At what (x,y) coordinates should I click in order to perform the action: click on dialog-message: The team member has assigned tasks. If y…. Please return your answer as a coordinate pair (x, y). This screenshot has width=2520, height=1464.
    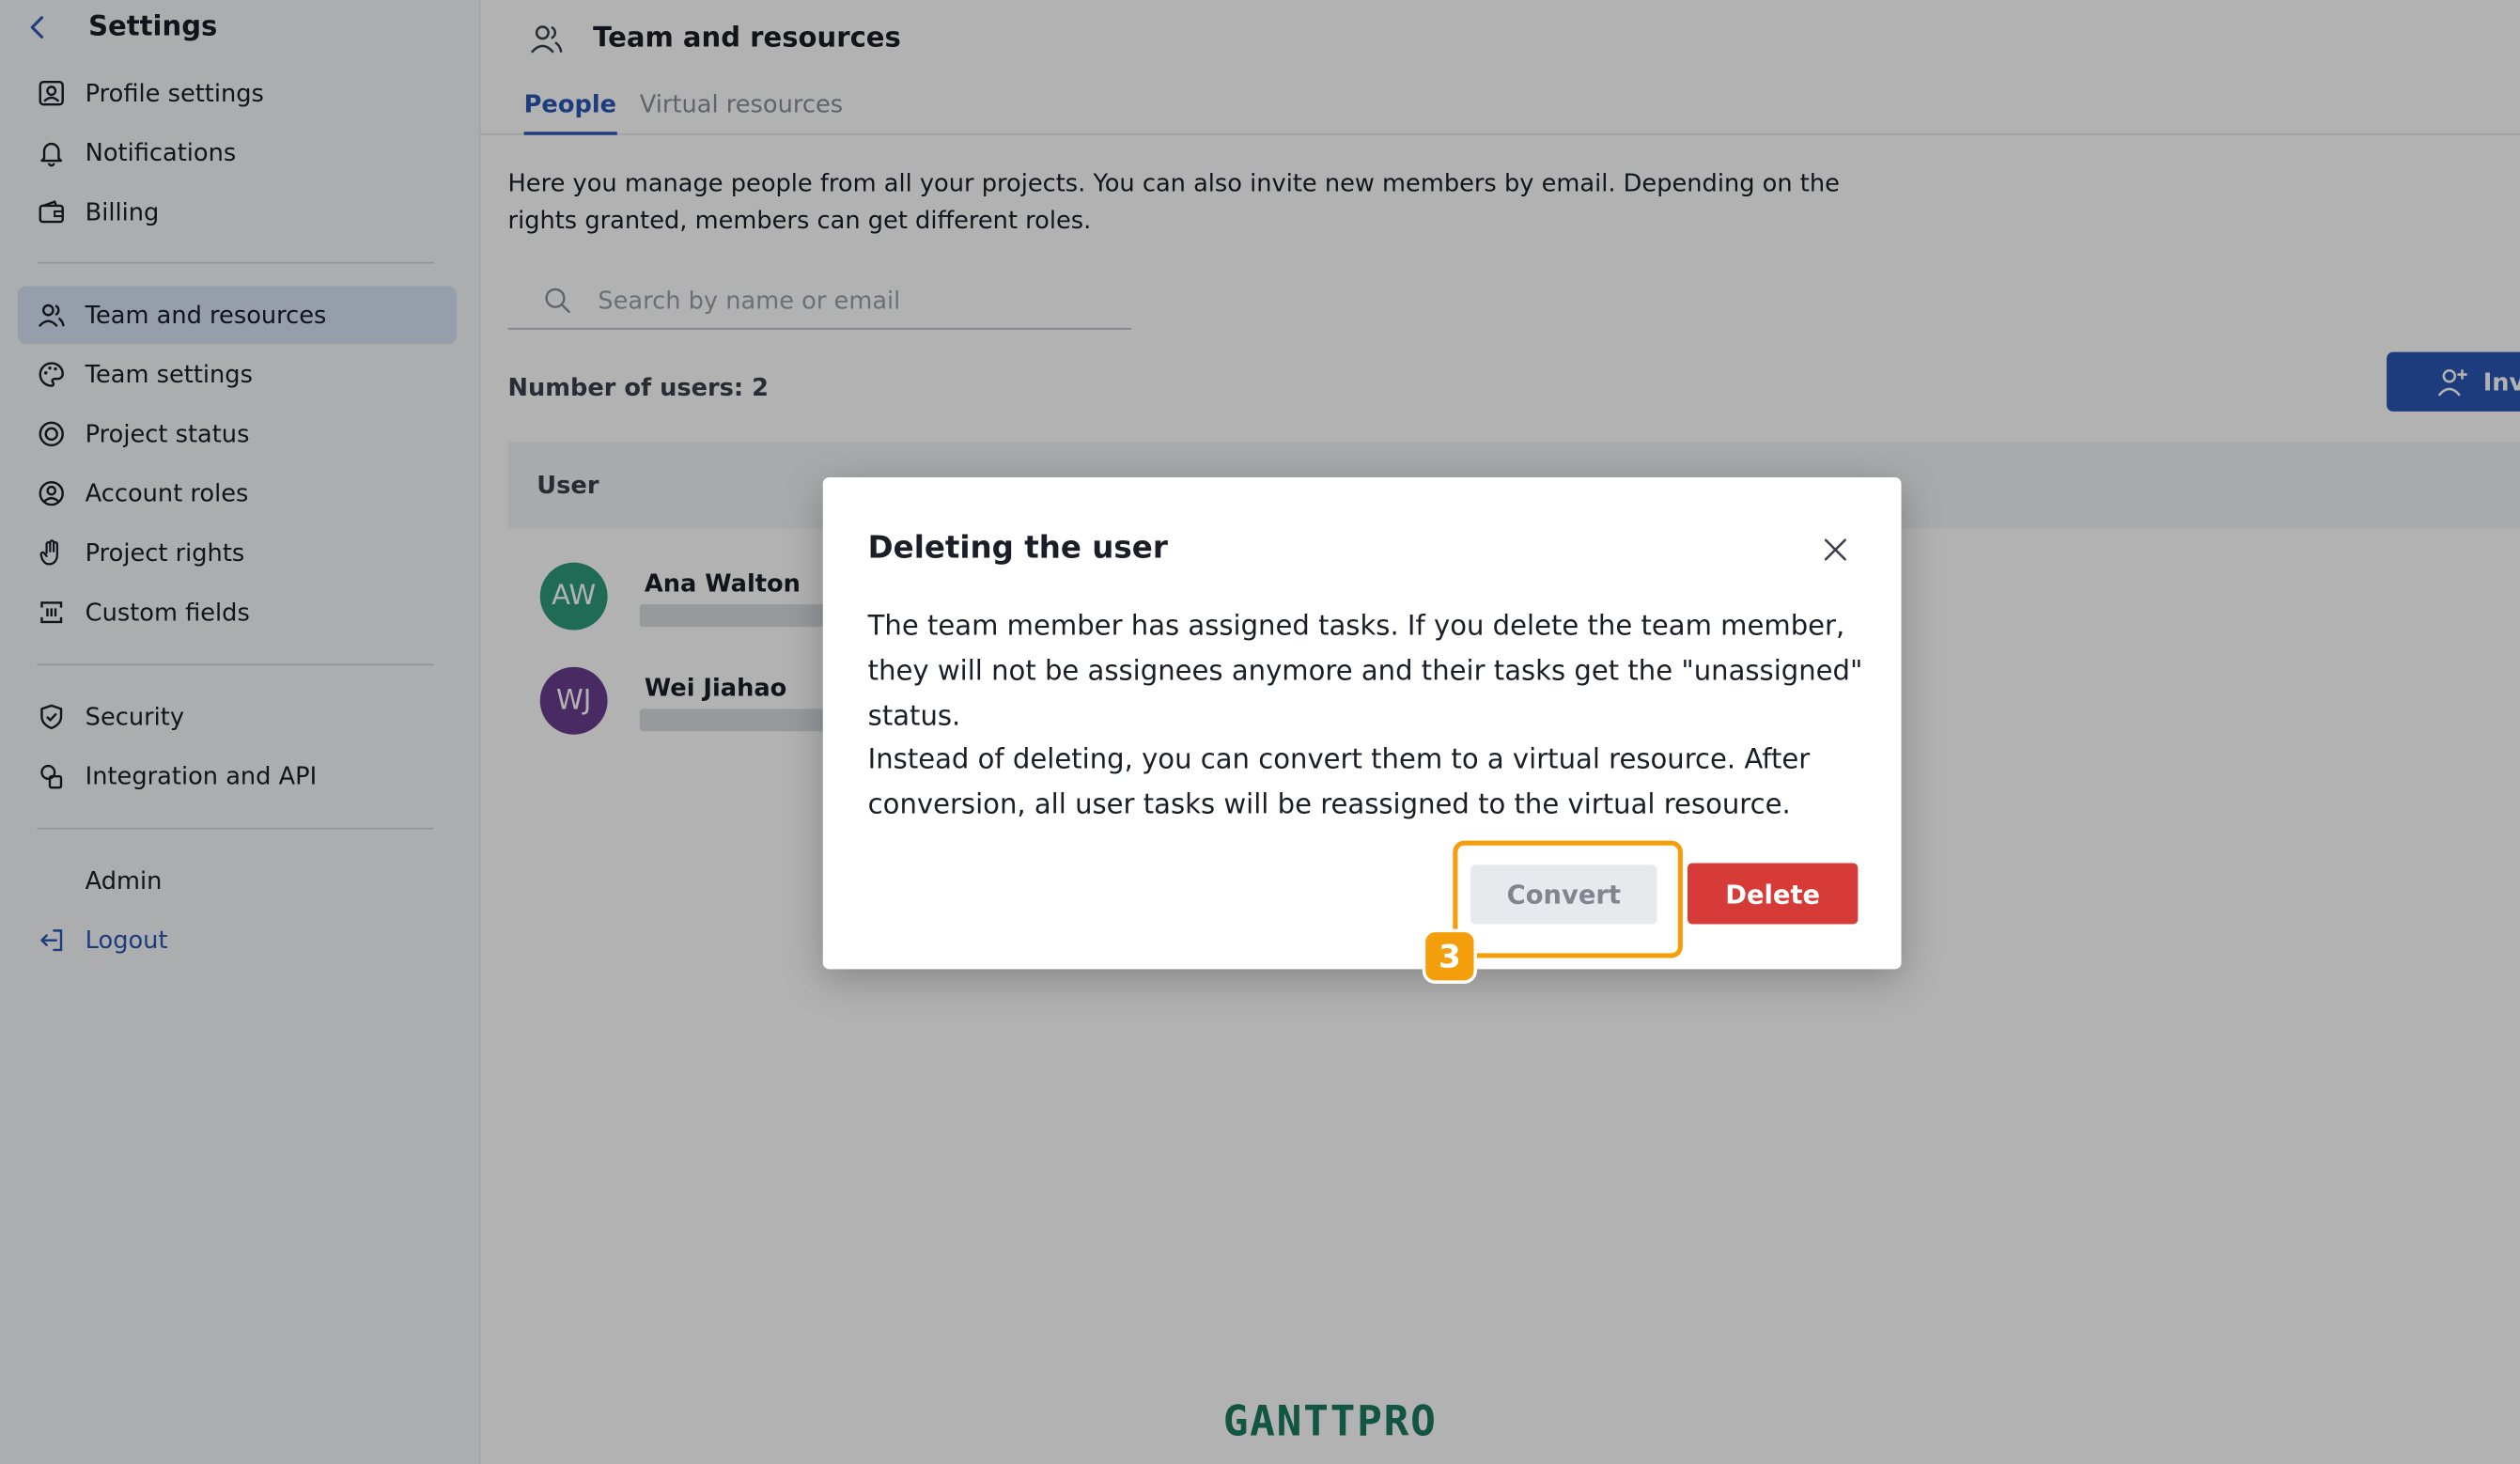
    Looking at the image, I should click on (1365, 671).